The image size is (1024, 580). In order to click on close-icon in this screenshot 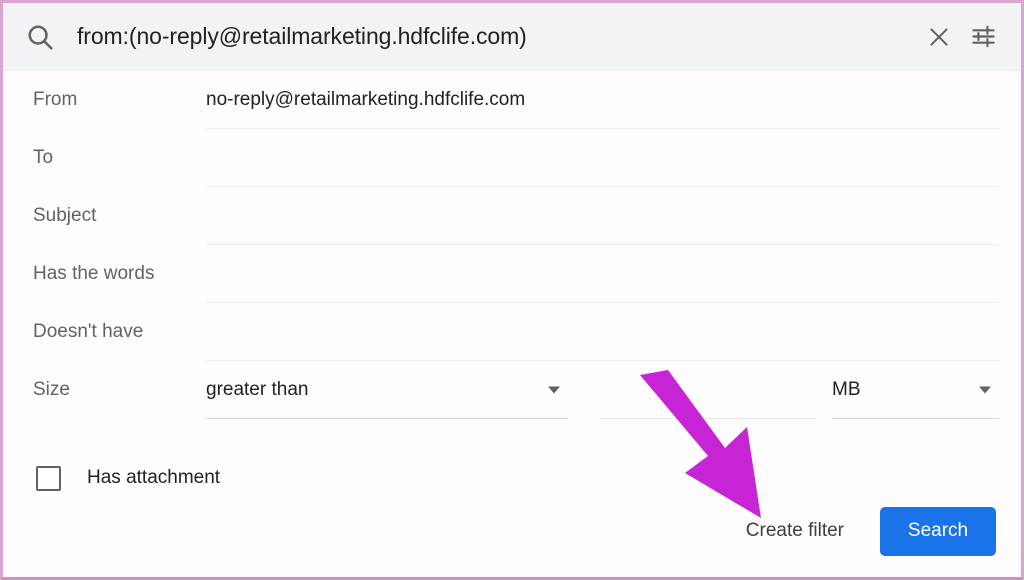, I will do `click(939, 37)`.